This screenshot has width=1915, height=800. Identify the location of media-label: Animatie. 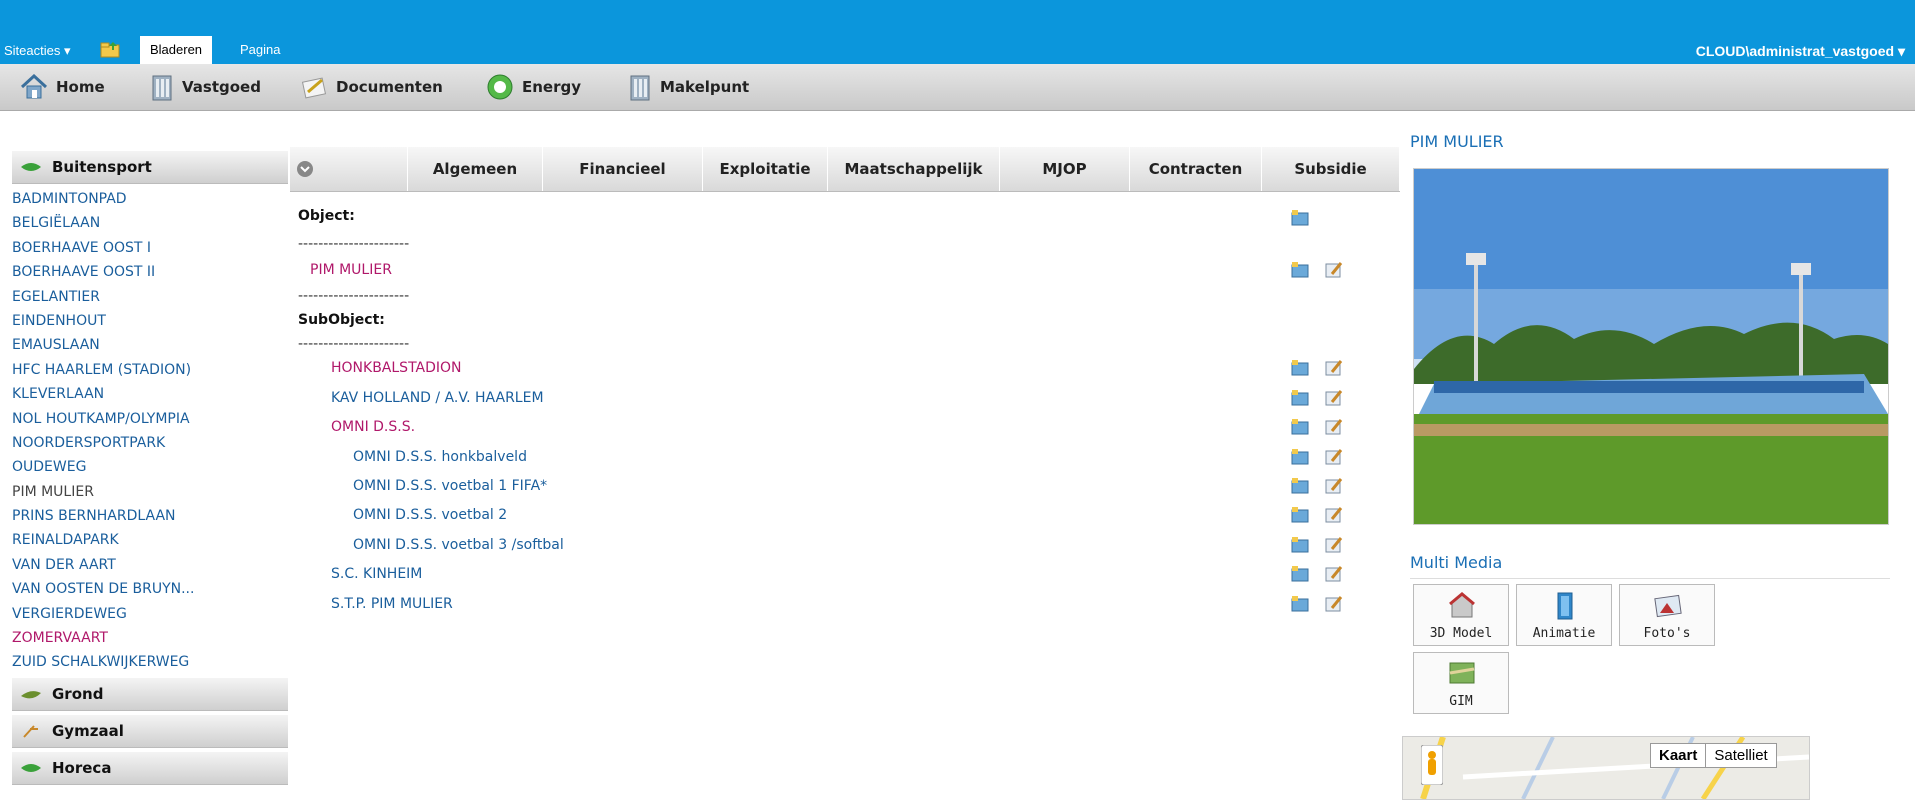
(1564, 633).